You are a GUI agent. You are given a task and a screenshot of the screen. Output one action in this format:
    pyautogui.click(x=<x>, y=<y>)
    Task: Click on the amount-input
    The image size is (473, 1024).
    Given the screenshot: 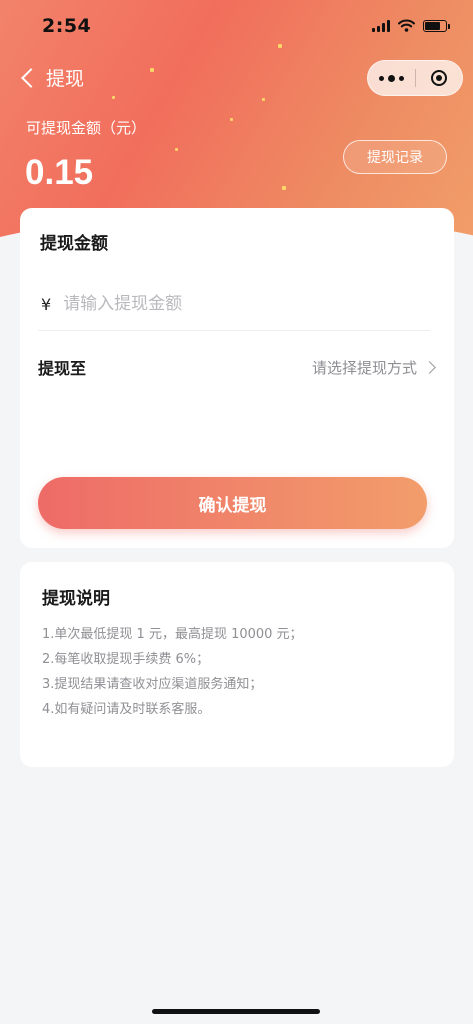 What is the action you would take?
    pyautogui.click(x=246, y=304)
    